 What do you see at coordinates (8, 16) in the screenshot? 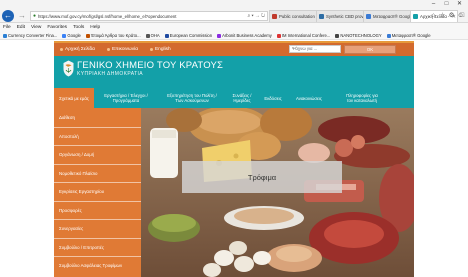
I see `back-arrow-icon: ←` at bounding box center [8, 16].